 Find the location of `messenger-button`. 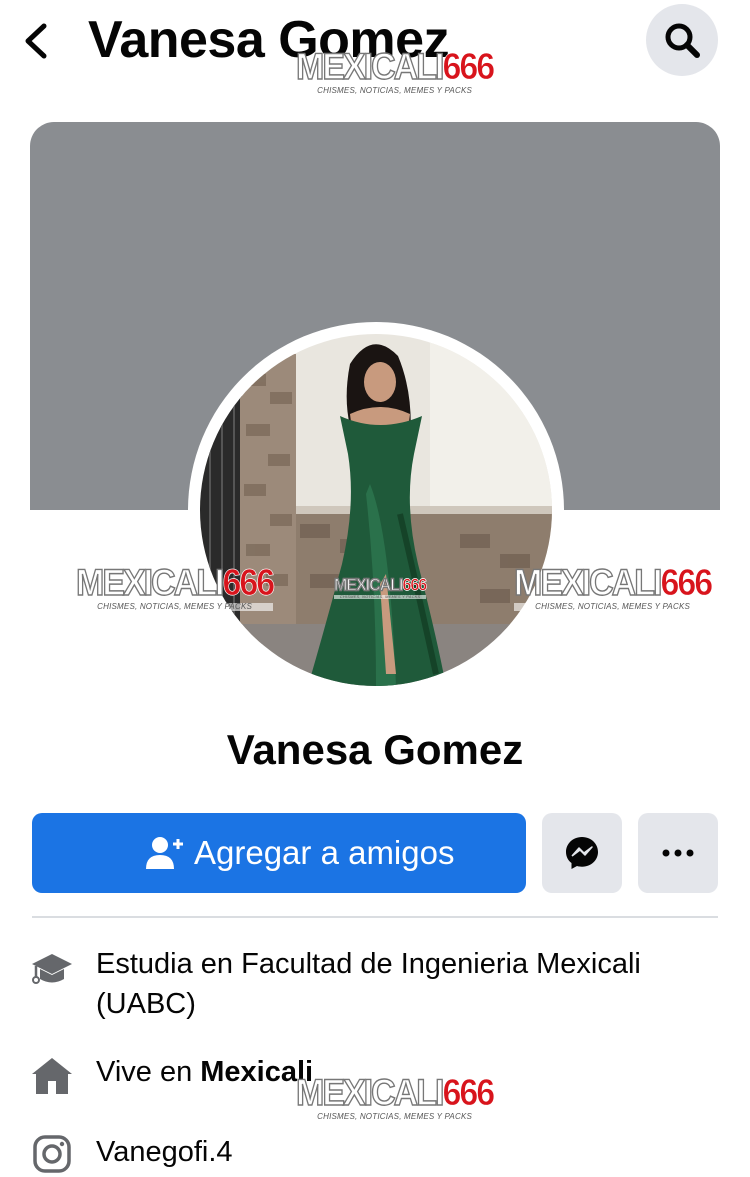

messenger-button is located at coordinates (582, 853).